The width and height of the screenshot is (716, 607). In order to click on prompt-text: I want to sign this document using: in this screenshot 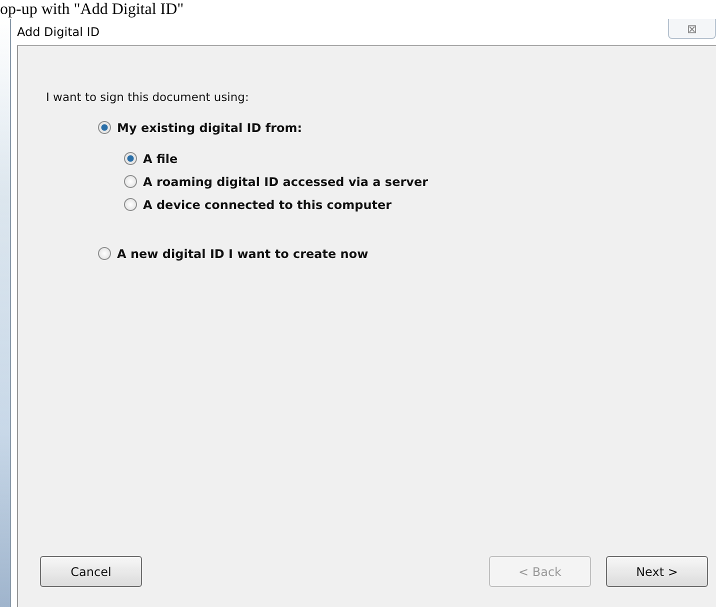, I will do `click(147, 97)`.